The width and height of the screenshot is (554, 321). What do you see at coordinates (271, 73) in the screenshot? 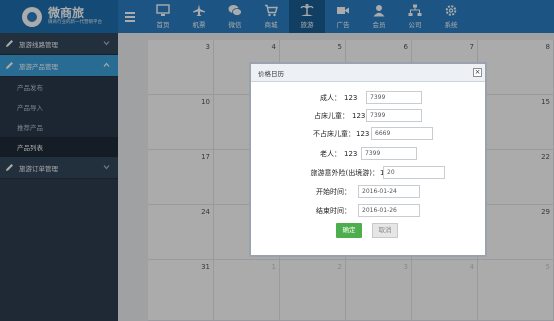
I see `dialog-title: 价格日历` at bounding box center [271, 73].